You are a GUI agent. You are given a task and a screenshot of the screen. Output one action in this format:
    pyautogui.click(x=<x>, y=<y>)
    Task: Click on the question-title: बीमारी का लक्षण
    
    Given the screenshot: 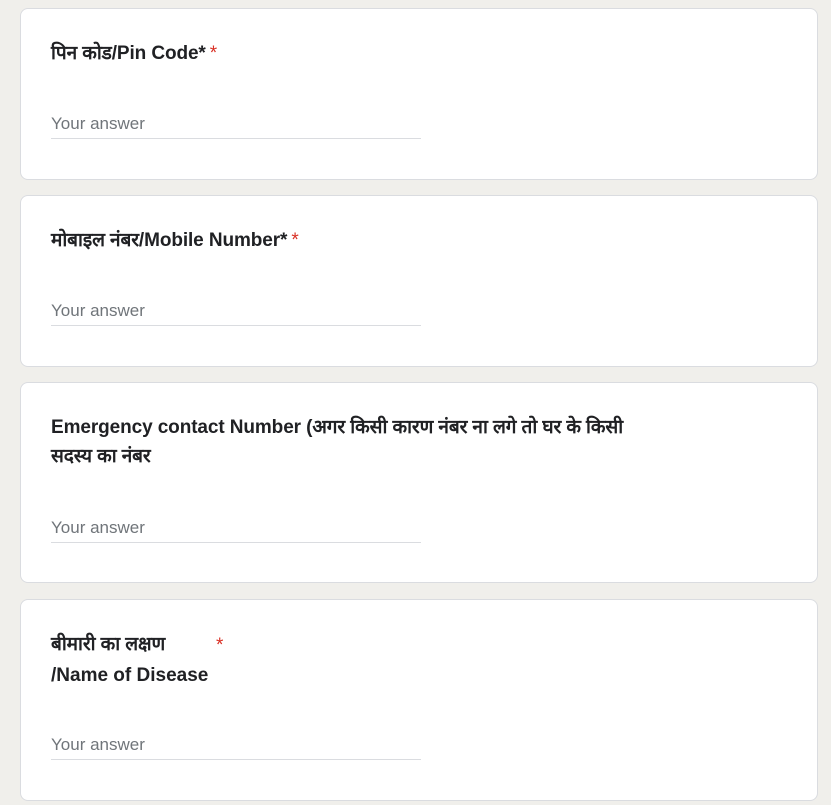 What is the action you would take?
    pyautogui.click(x=108, y=644)
    